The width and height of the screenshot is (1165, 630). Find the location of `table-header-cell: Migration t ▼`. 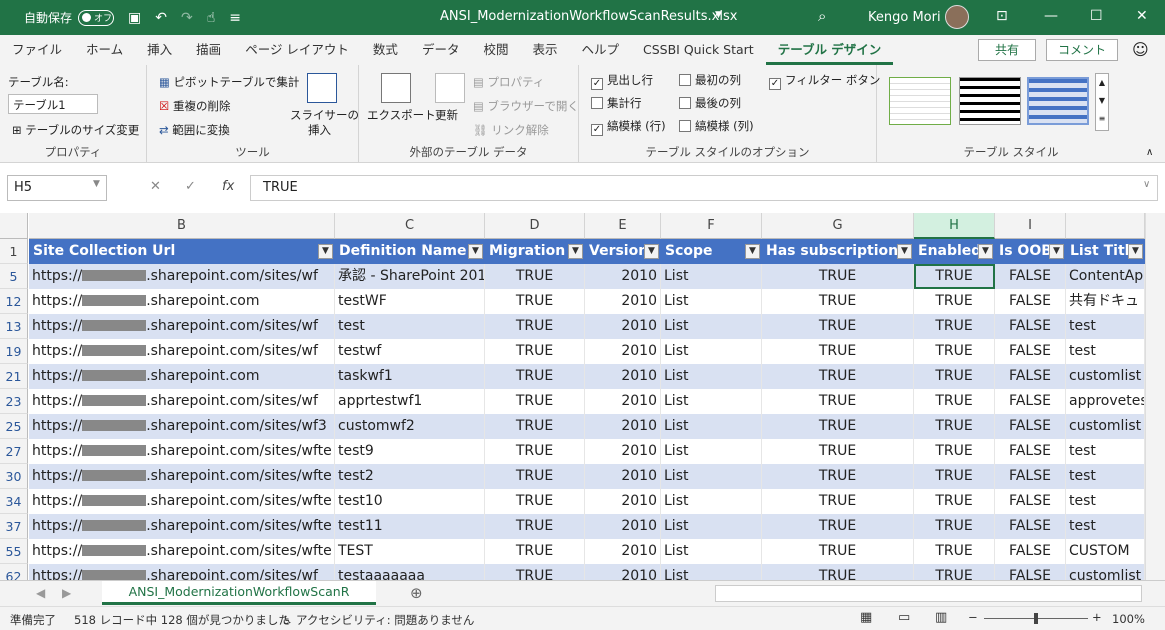

table-header-cell: Migration t ▼ is located at coordinates (535, 251).